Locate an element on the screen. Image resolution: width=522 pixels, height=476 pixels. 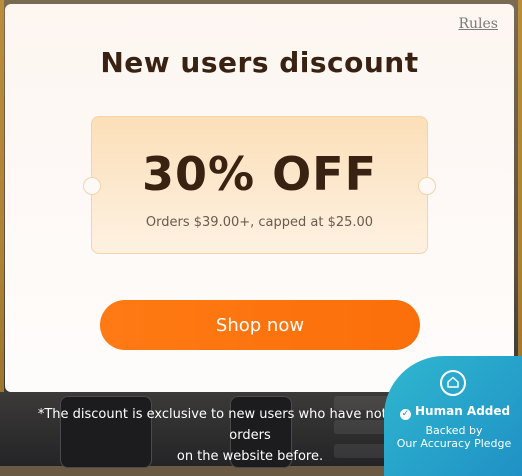
discount-conditions: Orders $39.00+, capped at $25.00 is located at coordinates (259, 222).